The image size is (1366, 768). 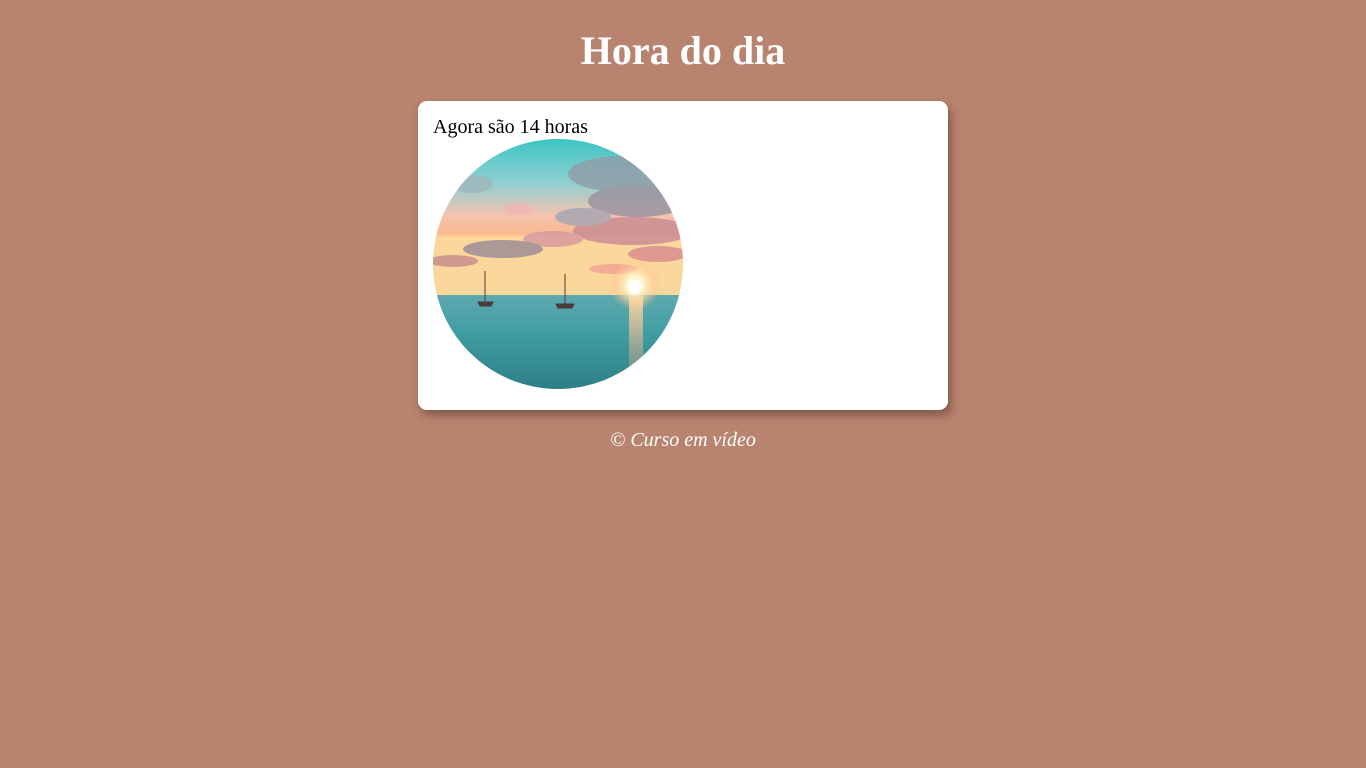 What do you see at coordinates (683, 50) in the screenshot?
I see `page-title: Hora do dia` at bounding box center [683, 50].